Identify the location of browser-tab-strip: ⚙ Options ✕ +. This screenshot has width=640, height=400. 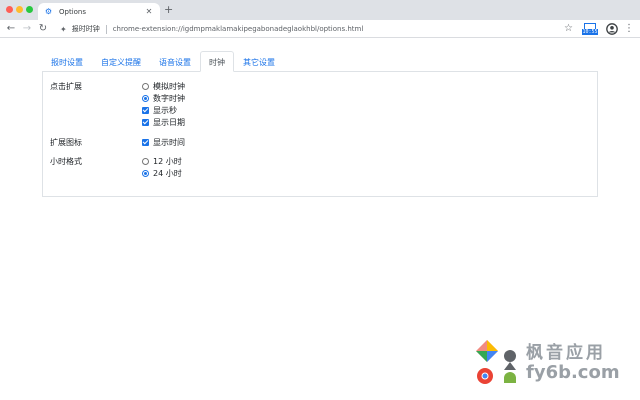
(320, 10).